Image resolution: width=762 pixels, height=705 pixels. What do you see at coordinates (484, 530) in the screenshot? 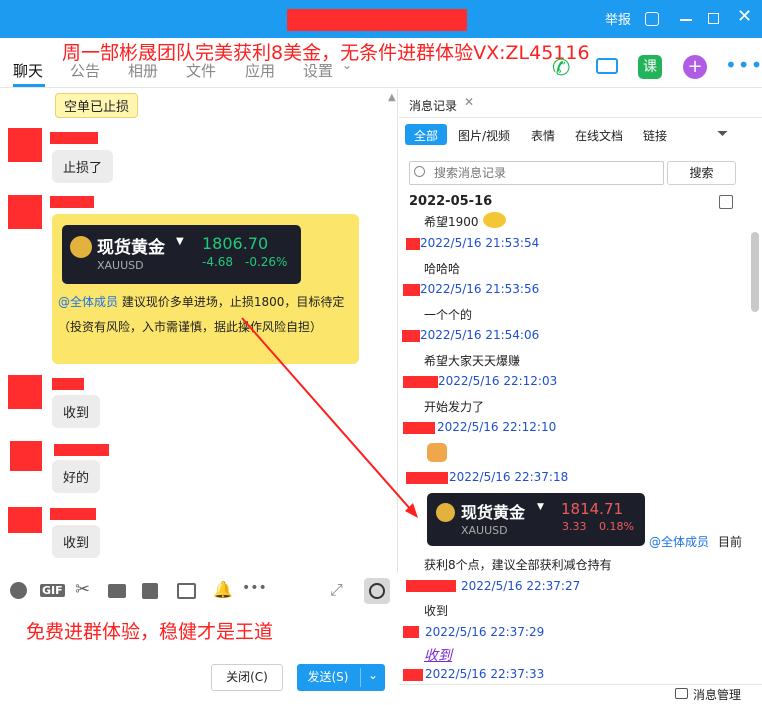
I see `quote-symbol: XAUUSD` at bounding box center [484, 530].